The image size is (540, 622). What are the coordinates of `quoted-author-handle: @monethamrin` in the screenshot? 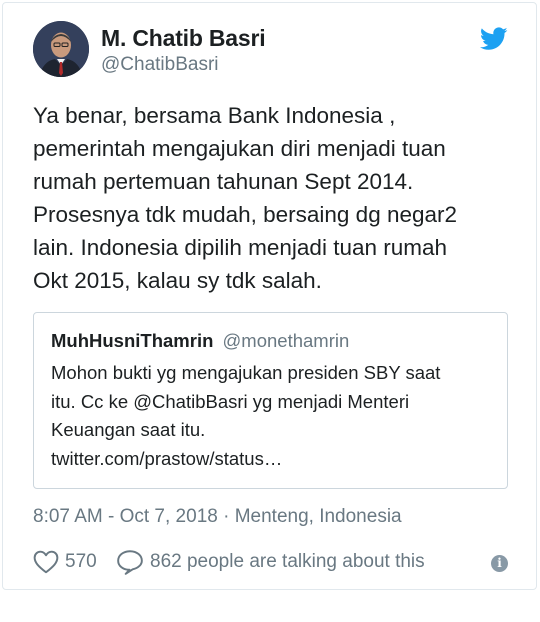 It's located at (286, 340).